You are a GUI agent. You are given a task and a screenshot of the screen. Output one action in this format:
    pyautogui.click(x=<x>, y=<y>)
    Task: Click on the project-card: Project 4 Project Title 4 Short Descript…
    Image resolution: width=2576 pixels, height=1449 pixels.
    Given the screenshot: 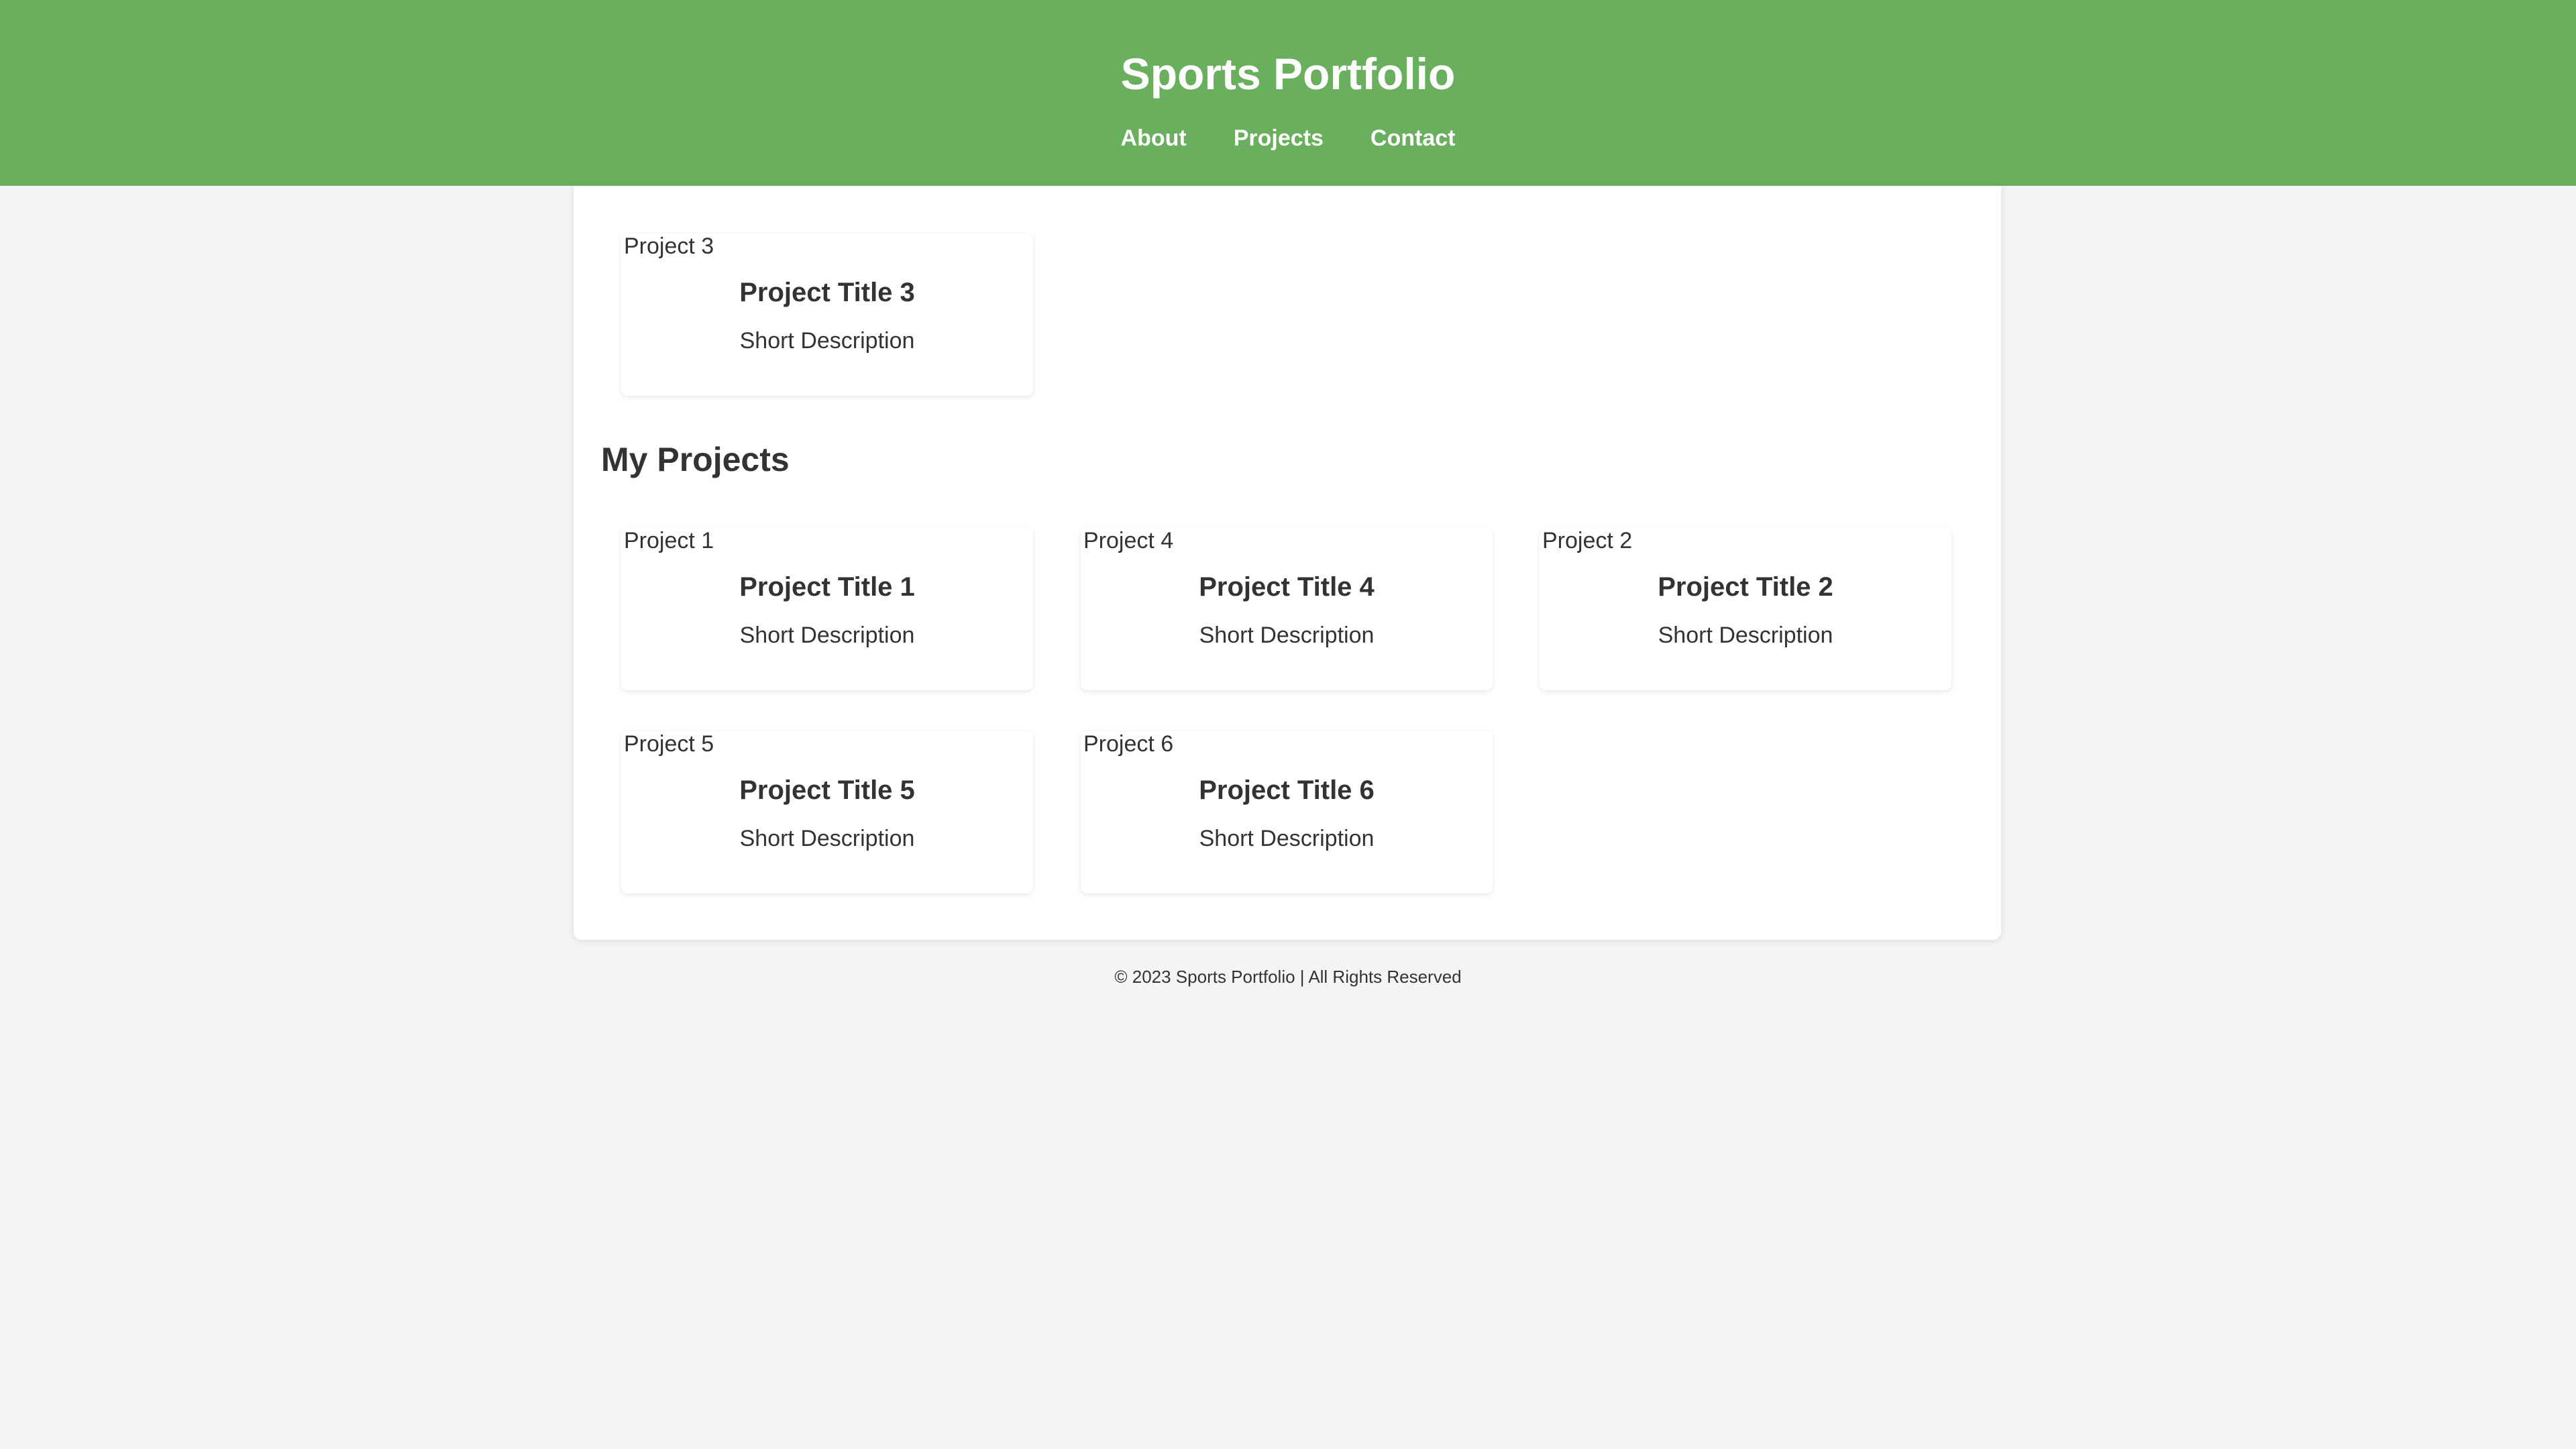 What is the action you would take?
    pyautogui.click(x=1287, y=609)
    